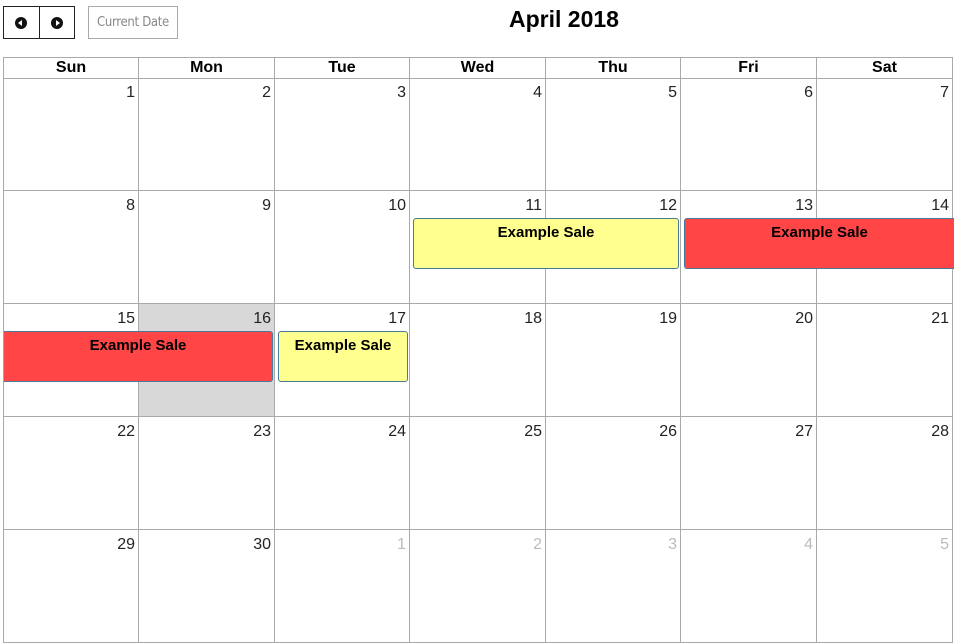  I want to click on day-number: 24, so click(397, 431).